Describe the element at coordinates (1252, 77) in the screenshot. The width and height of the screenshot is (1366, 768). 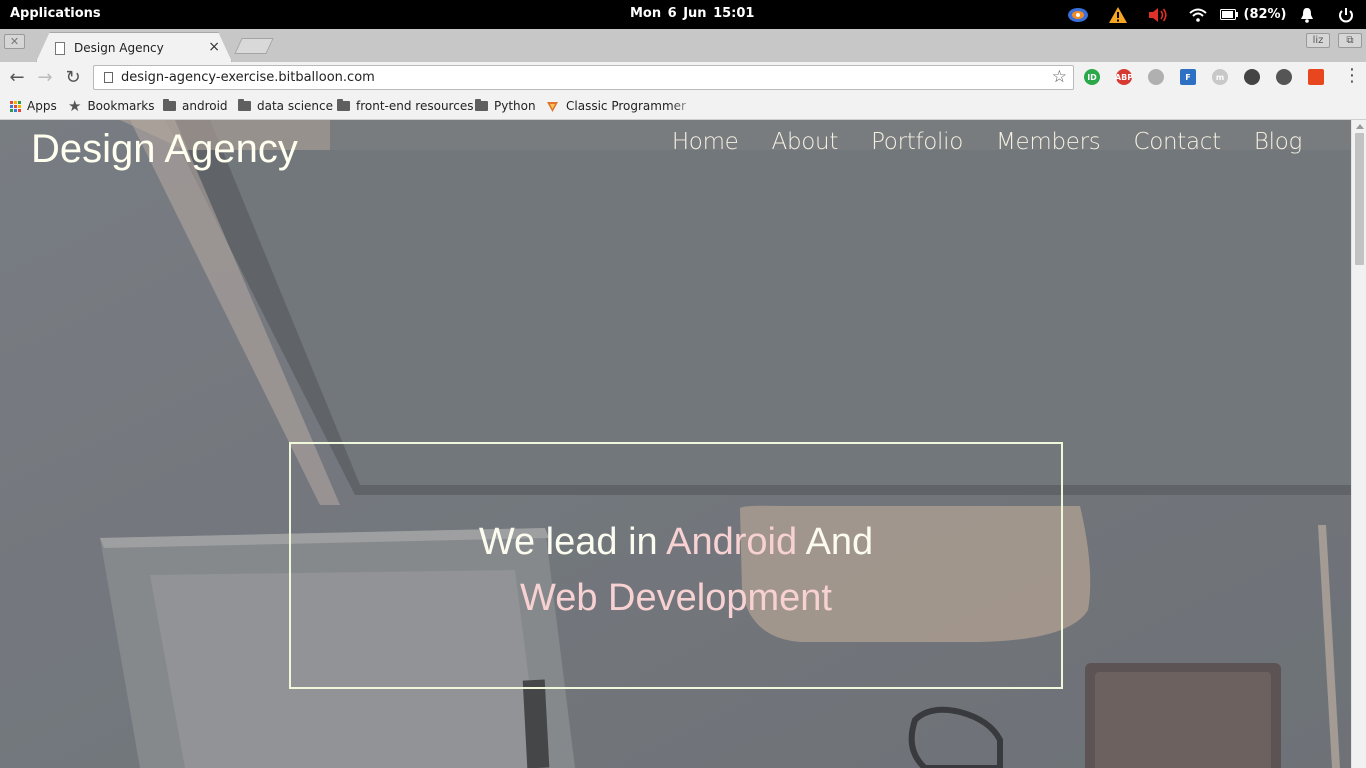
I see `evernote-icon` at that location.